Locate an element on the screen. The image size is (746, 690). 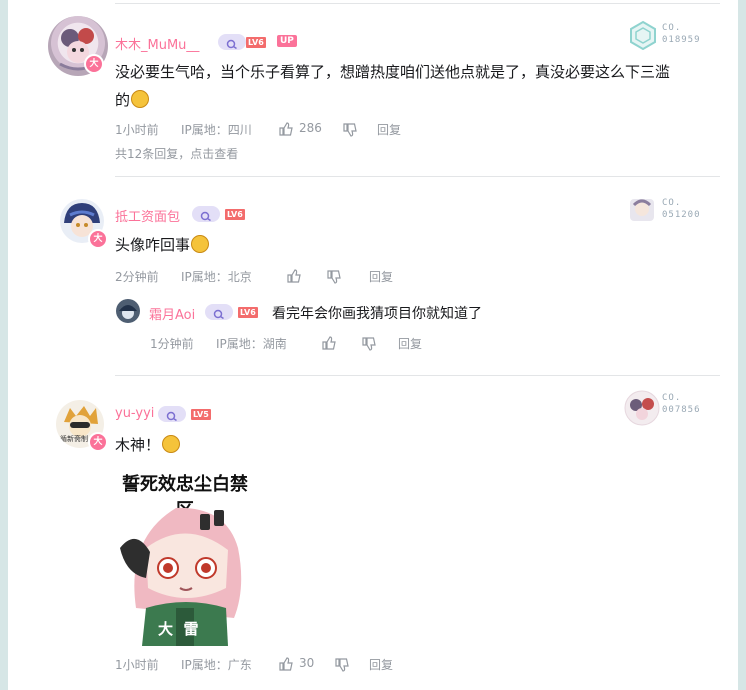
username: 抵工资面包 is located at coordinates (147, 215).